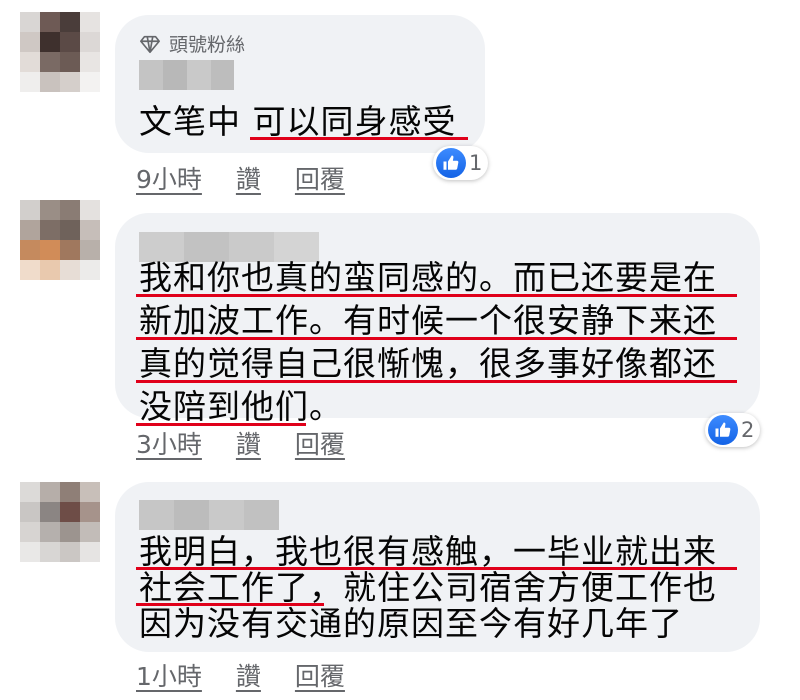 Image resolution: width=800 pixels, height=700 pixels. What do you see at coordinates (169, 675) in the screenshot?
I see `timestamp-link: 1小時` at bounding box center [169, 675].